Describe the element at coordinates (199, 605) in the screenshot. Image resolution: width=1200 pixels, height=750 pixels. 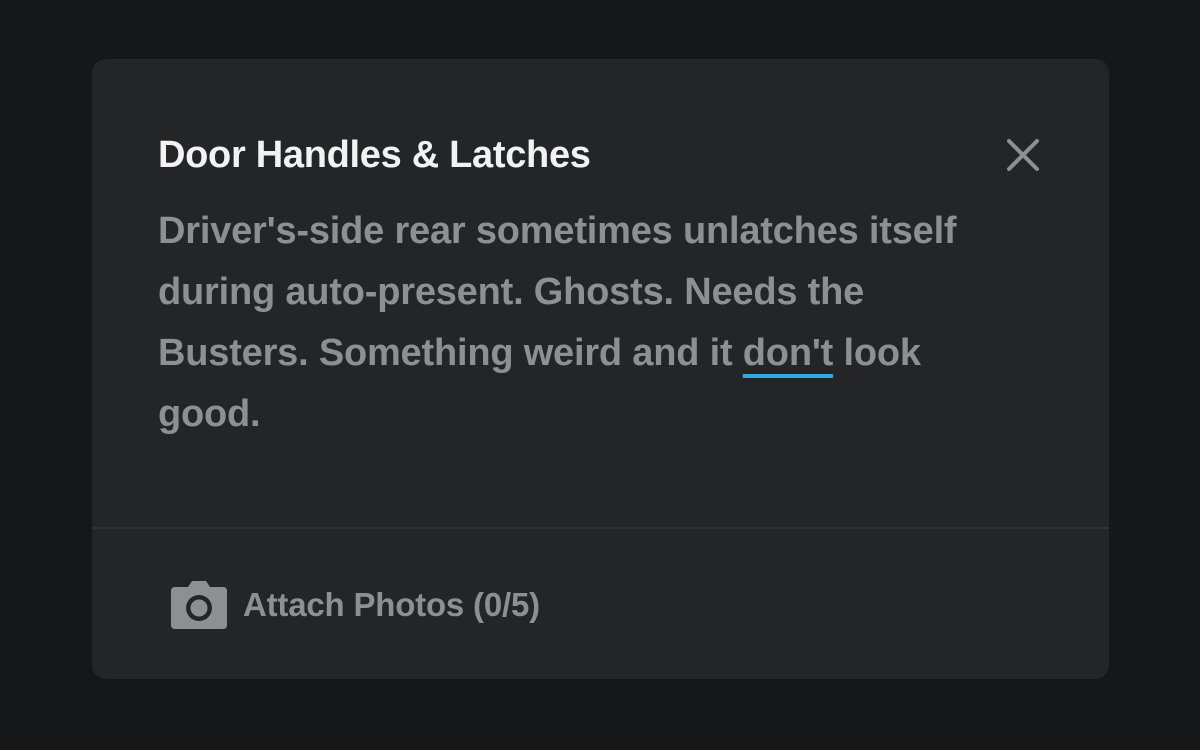
I see `camera-icon` at that location.